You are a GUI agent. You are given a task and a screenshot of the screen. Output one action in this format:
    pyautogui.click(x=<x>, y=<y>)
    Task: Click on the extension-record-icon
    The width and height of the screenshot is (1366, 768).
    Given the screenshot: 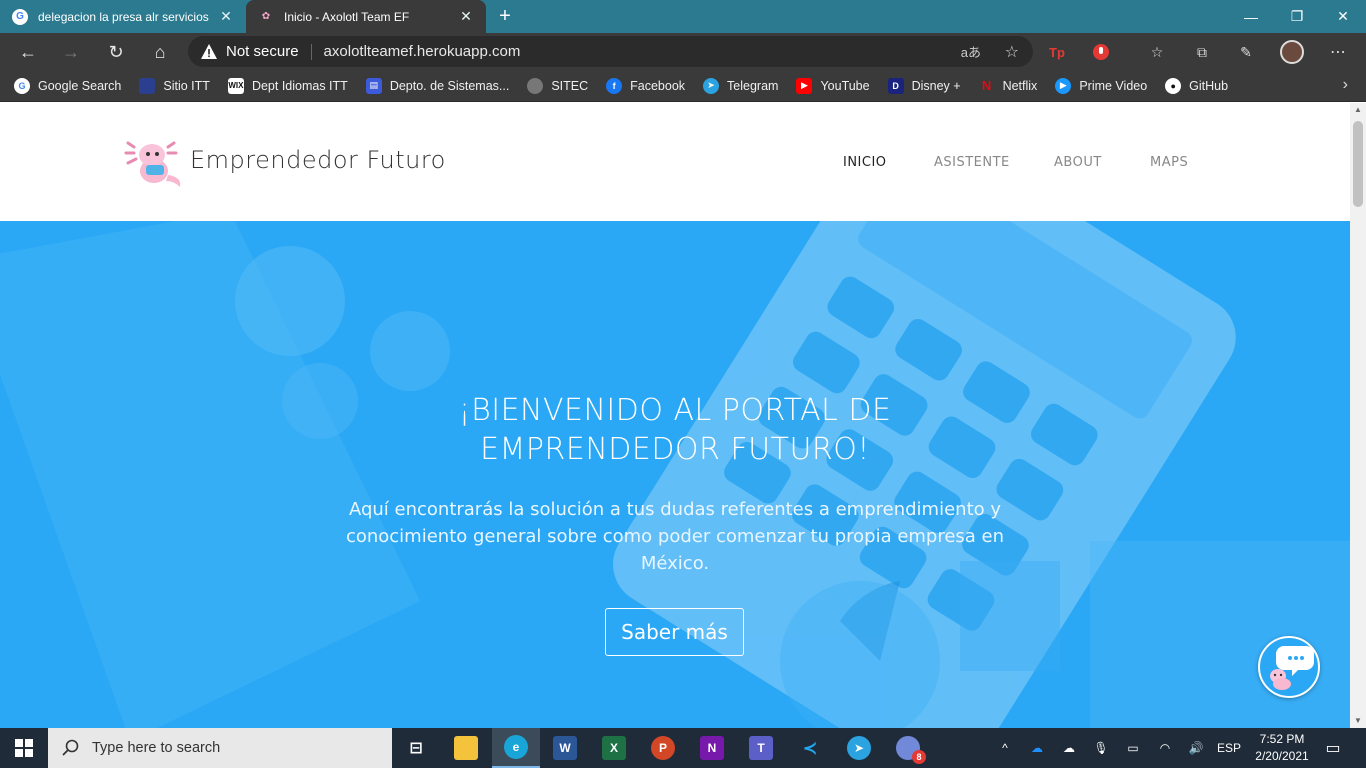 What is the action you would take?
    pyautogui.click(x=1101, y=52)
    